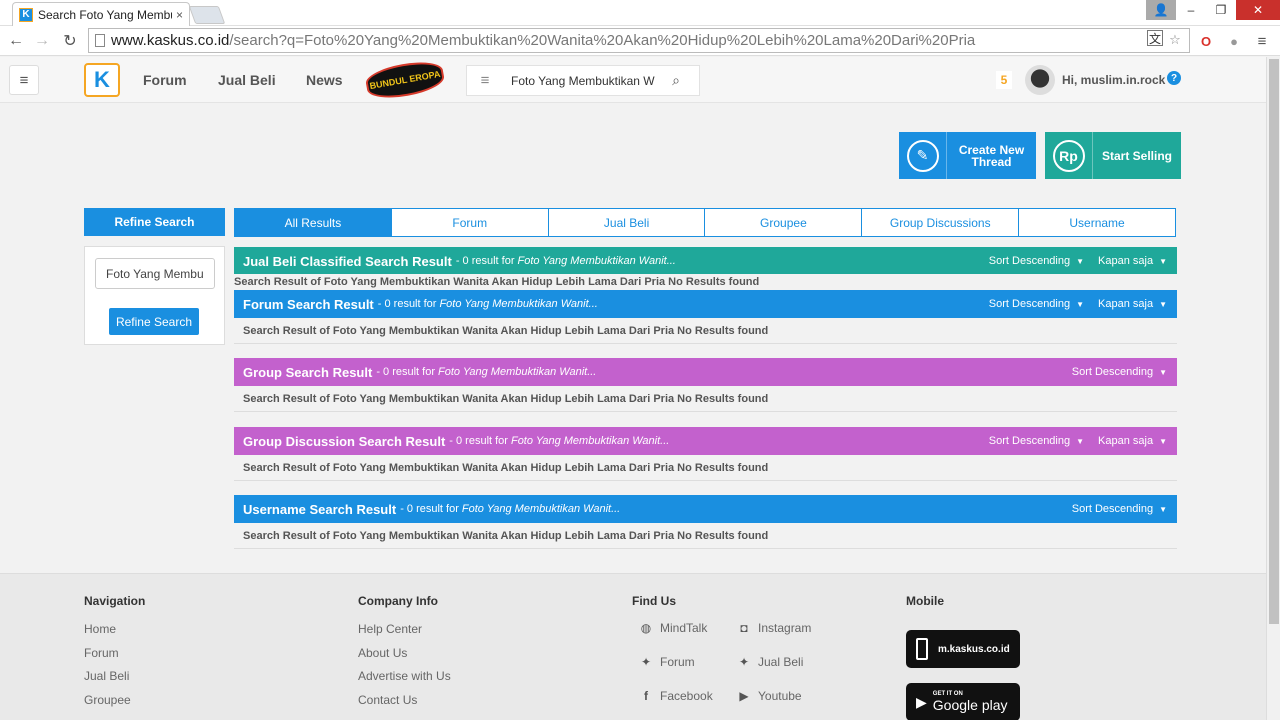 The width and height of the screenshot is (1280, 720). What do you see at coordinates (1155, 38) in the screenshot?
I see `translate-icon: 文` at bounding box center [1155, 38].